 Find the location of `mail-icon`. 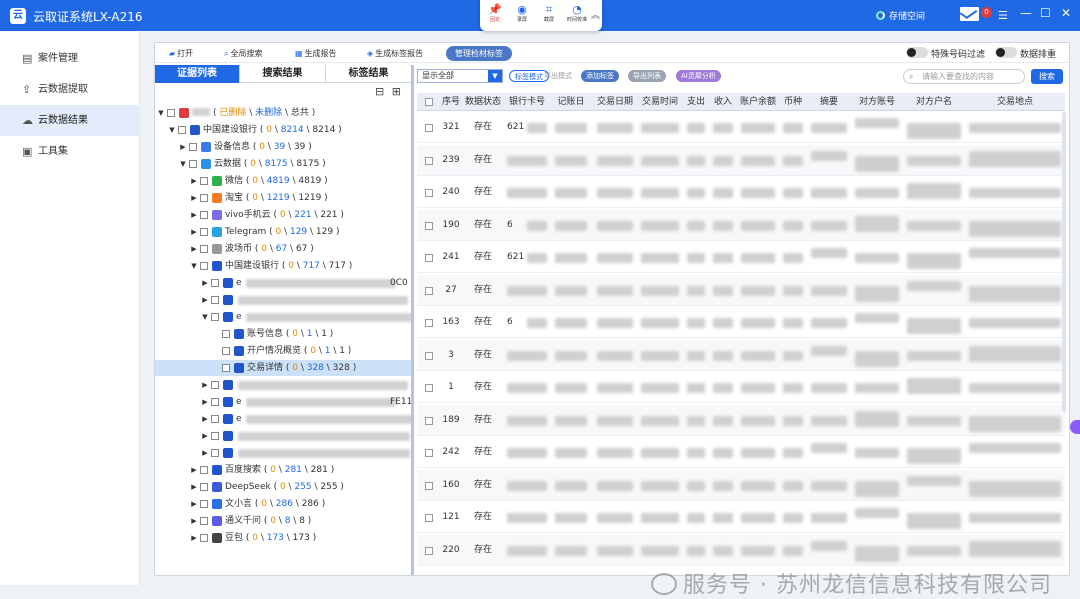

mail-icon is located at coordinates (969, 14).